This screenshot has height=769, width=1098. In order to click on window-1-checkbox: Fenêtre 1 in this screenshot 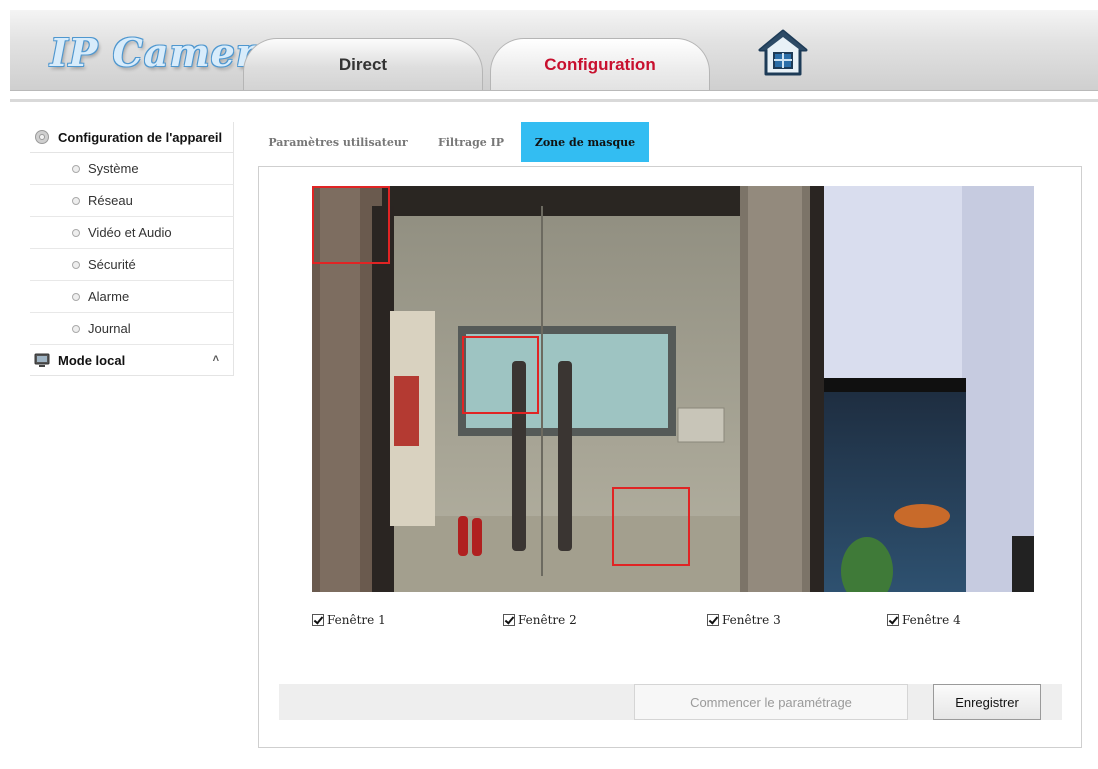, I will do `click(349, 620)`.